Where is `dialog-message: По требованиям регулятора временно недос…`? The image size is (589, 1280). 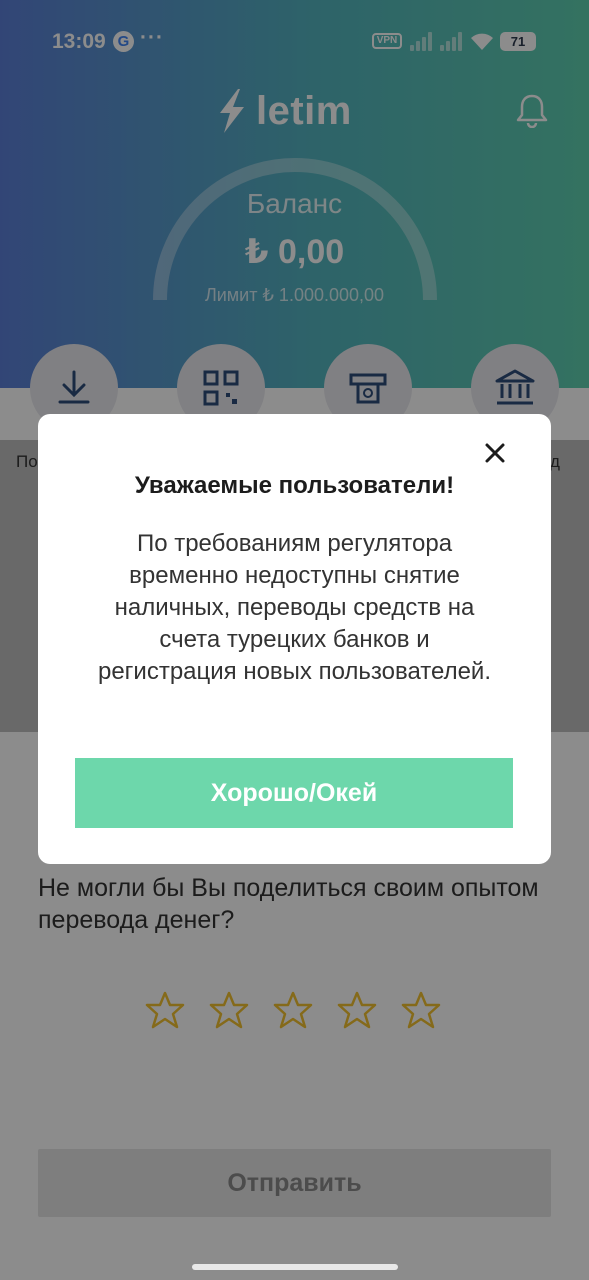 dialog-message: По требованиям регулятора временно недос… is located at coordinates (294, 607).